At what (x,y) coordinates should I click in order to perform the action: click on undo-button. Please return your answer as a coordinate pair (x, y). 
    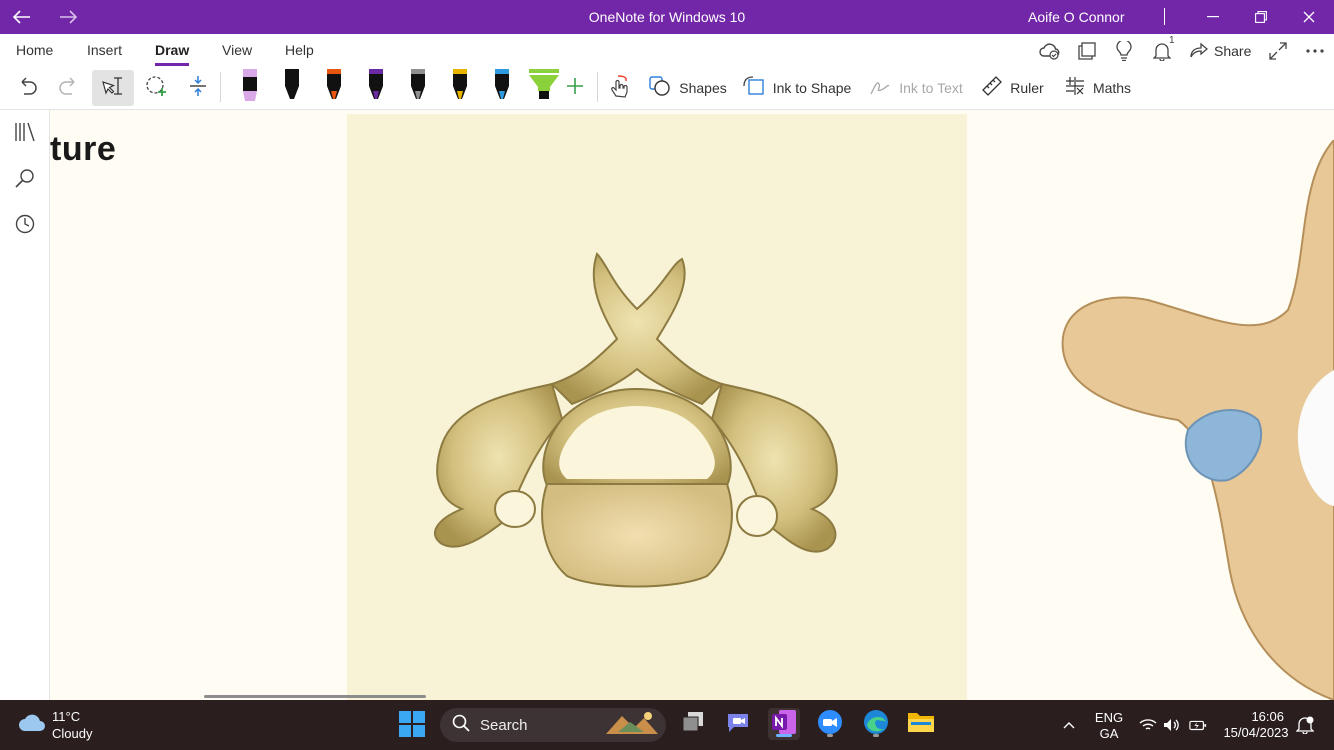
    Looking at the image, I should click on (27, 88).